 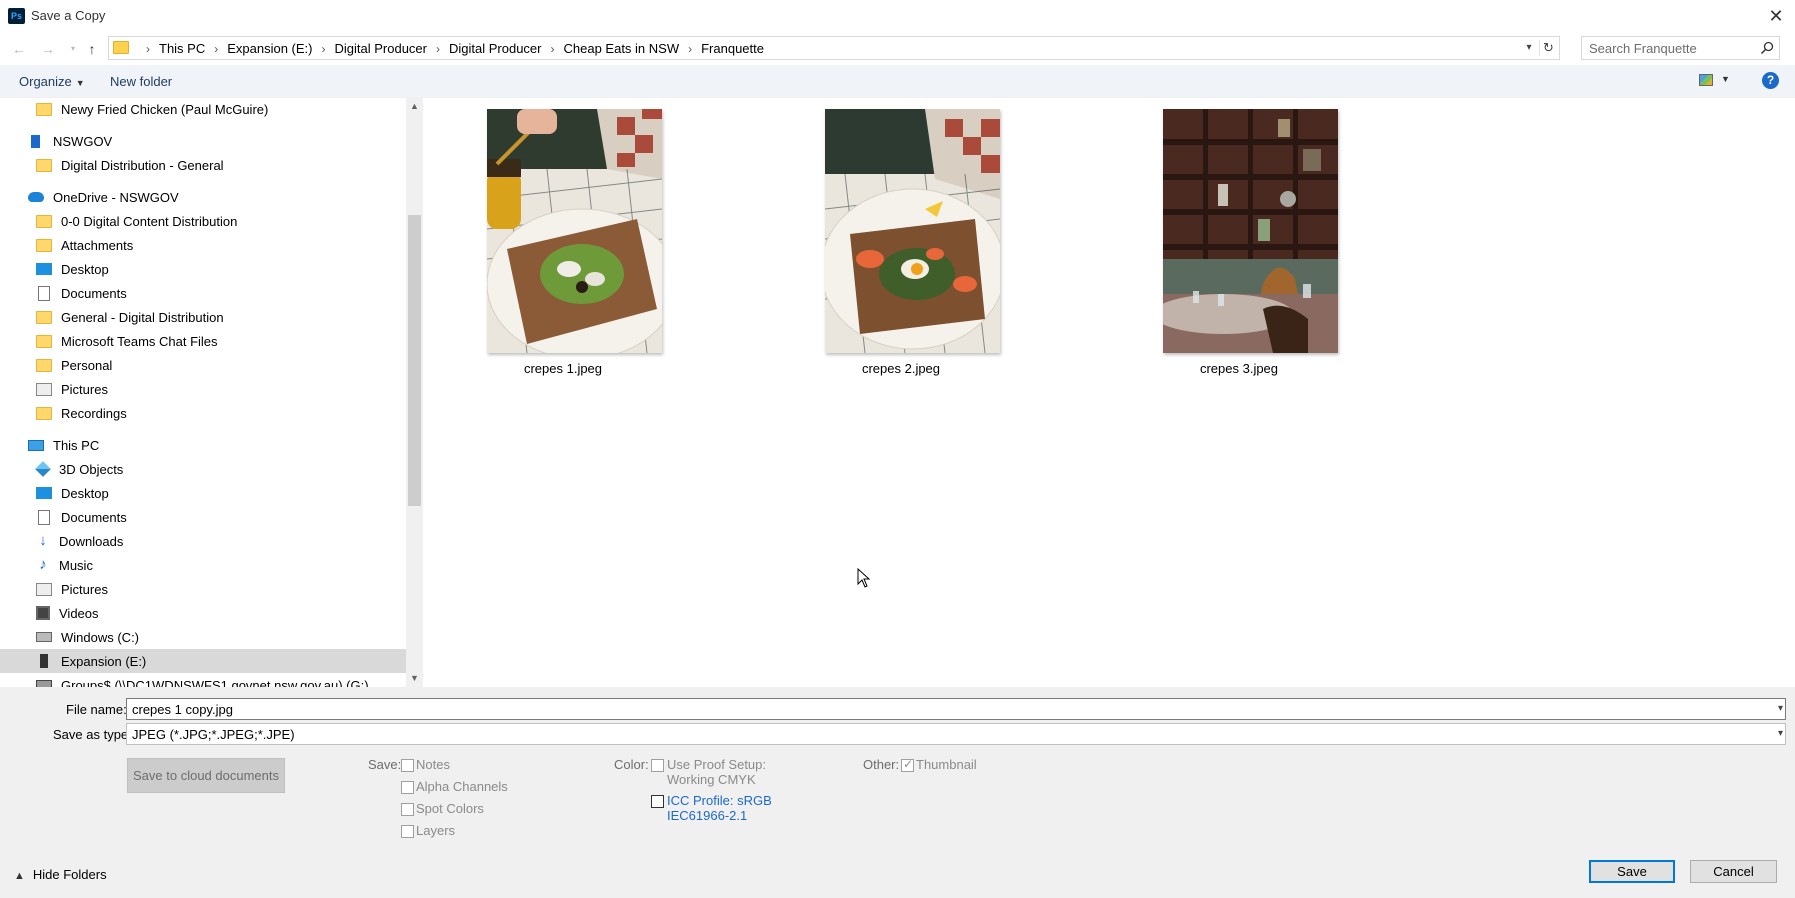 I want to click on nav-tree-item: Digital Distribution - General, so click(x=203, y=165).